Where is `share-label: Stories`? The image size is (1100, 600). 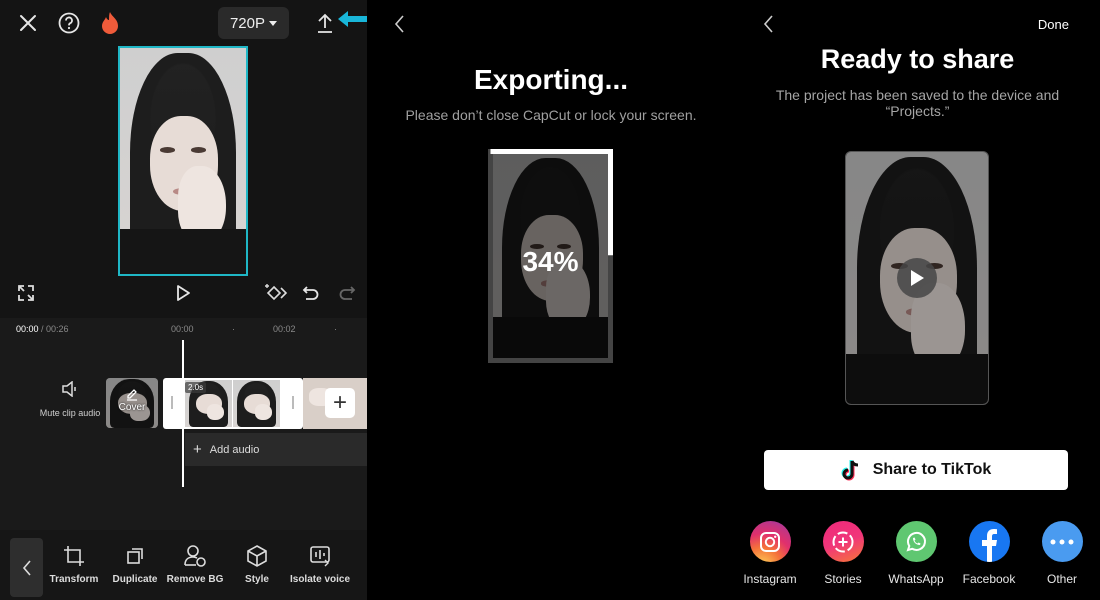
share-label: Stories is located at coordinates (843, 579).